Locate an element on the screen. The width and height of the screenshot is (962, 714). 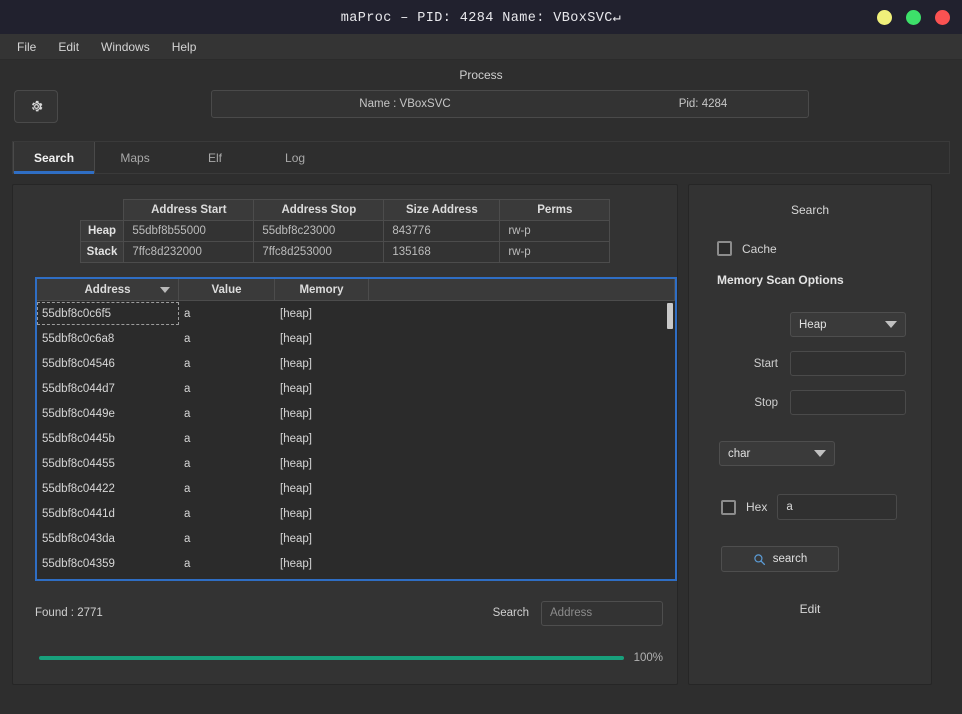
search-button-row: search is located at coordinates (810, 546).